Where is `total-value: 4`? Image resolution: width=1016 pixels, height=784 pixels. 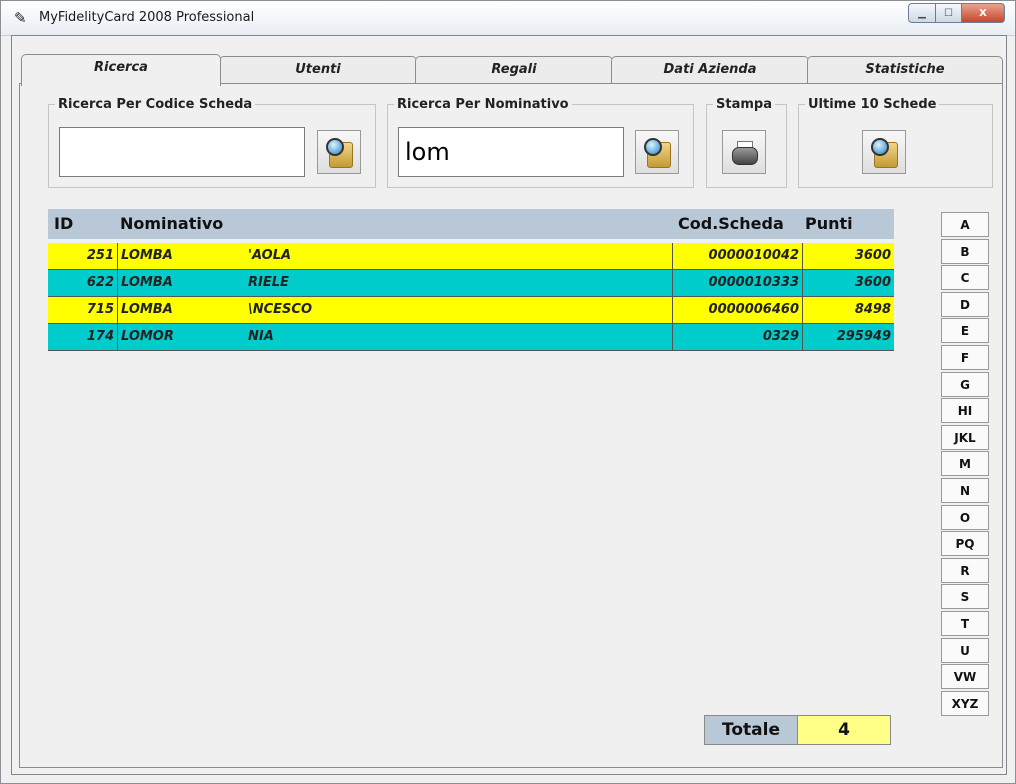 total-value: 4 is located at coordinates (844, 730).